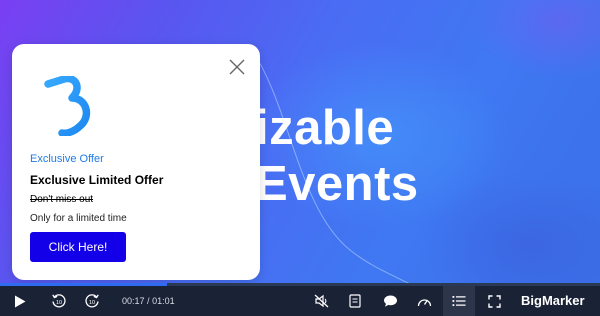 The image size is (600, 316). I want to click on current-time: 00:17, so click(133, 301).